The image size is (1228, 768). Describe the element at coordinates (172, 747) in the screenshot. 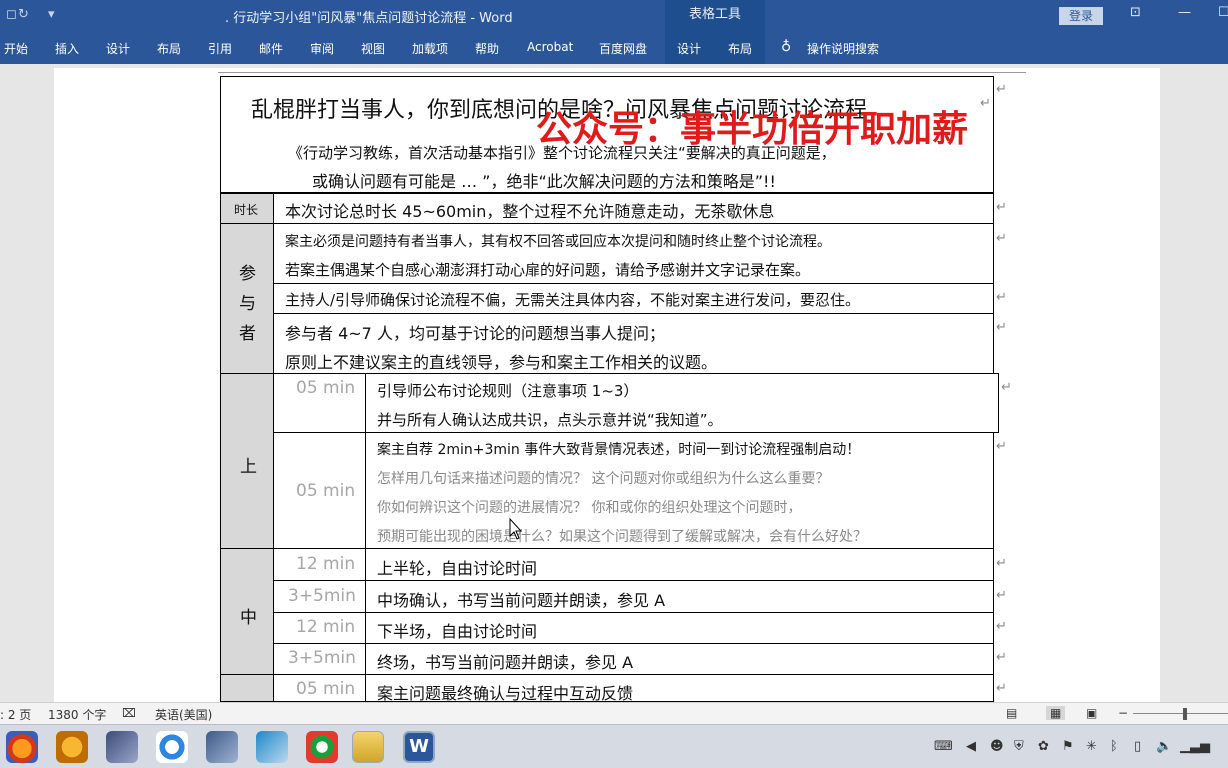

I see `baidu-netdisk-icon` at that location.